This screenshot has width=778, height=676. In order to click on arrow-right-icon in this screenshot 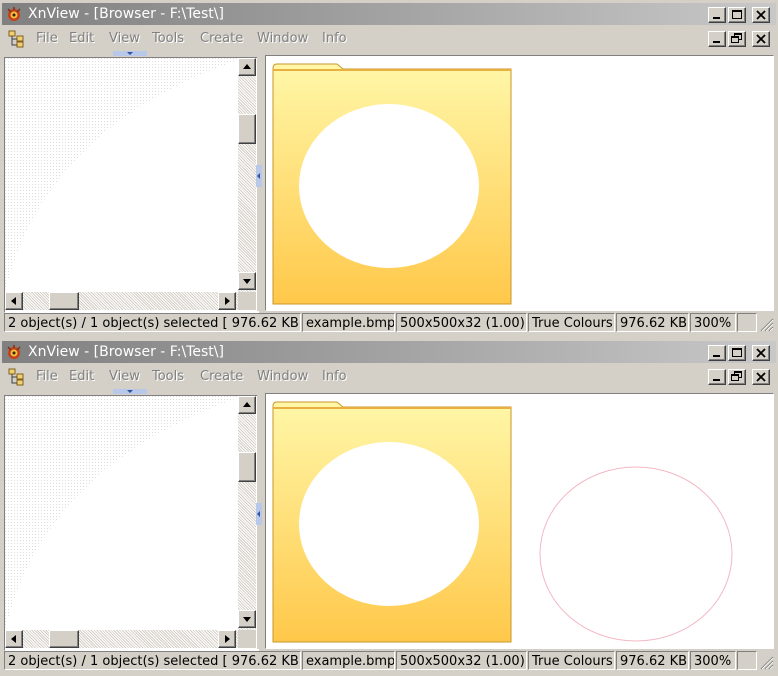, I will do `click(227, 301)`.